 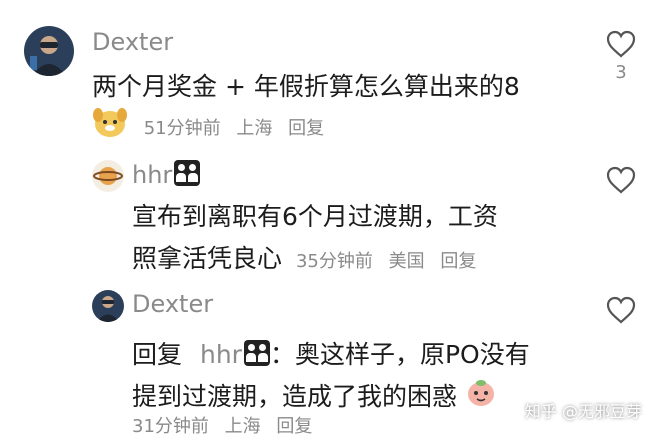 I want to click on like-button: 3, so click(x=621, y=56).